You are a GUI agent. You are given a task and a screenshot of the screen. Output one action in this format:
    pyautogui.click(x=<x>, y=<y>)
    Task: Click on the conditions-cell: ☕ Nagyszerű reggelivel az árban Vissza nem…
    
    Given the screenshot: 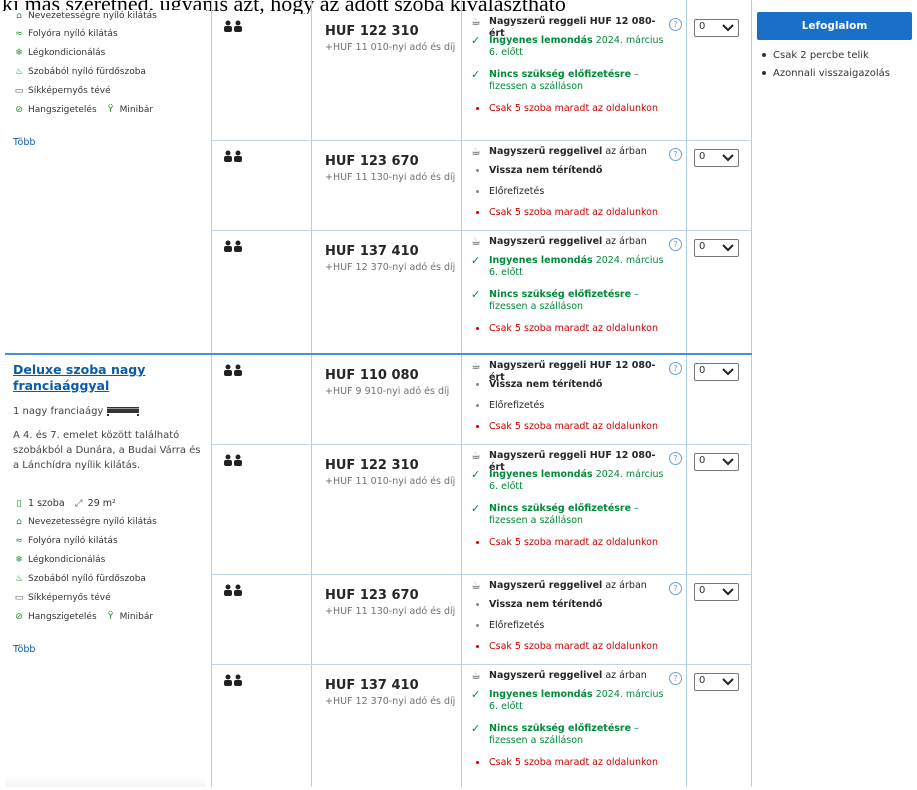 What is the action you would take?
    pyautogui.click(x=573, y=621)
    